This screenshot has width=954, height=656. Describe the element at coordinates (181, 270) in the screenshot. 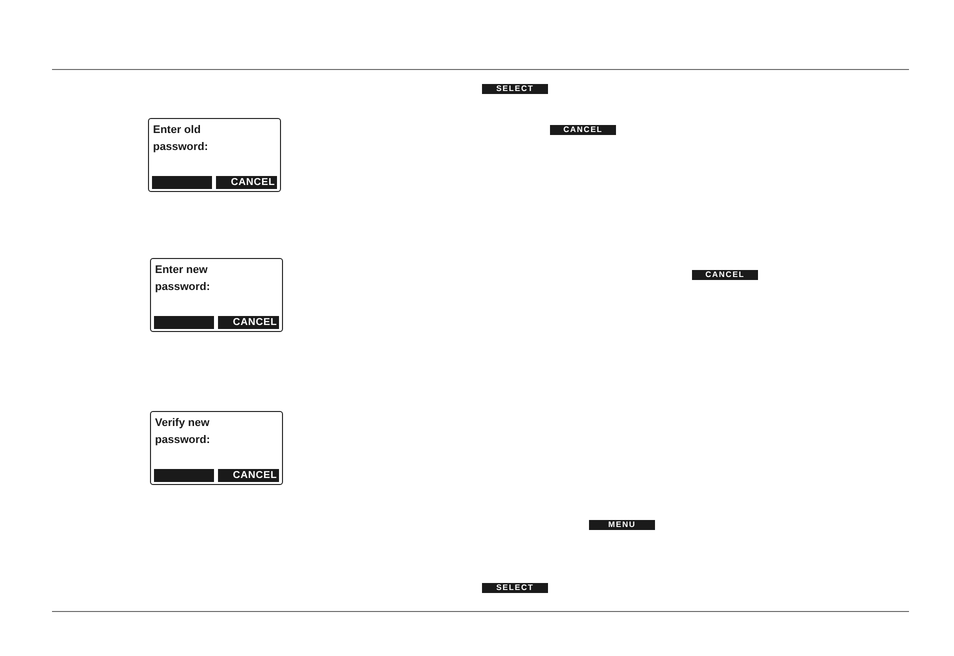

I see `screen-text: Enter new` at that location.